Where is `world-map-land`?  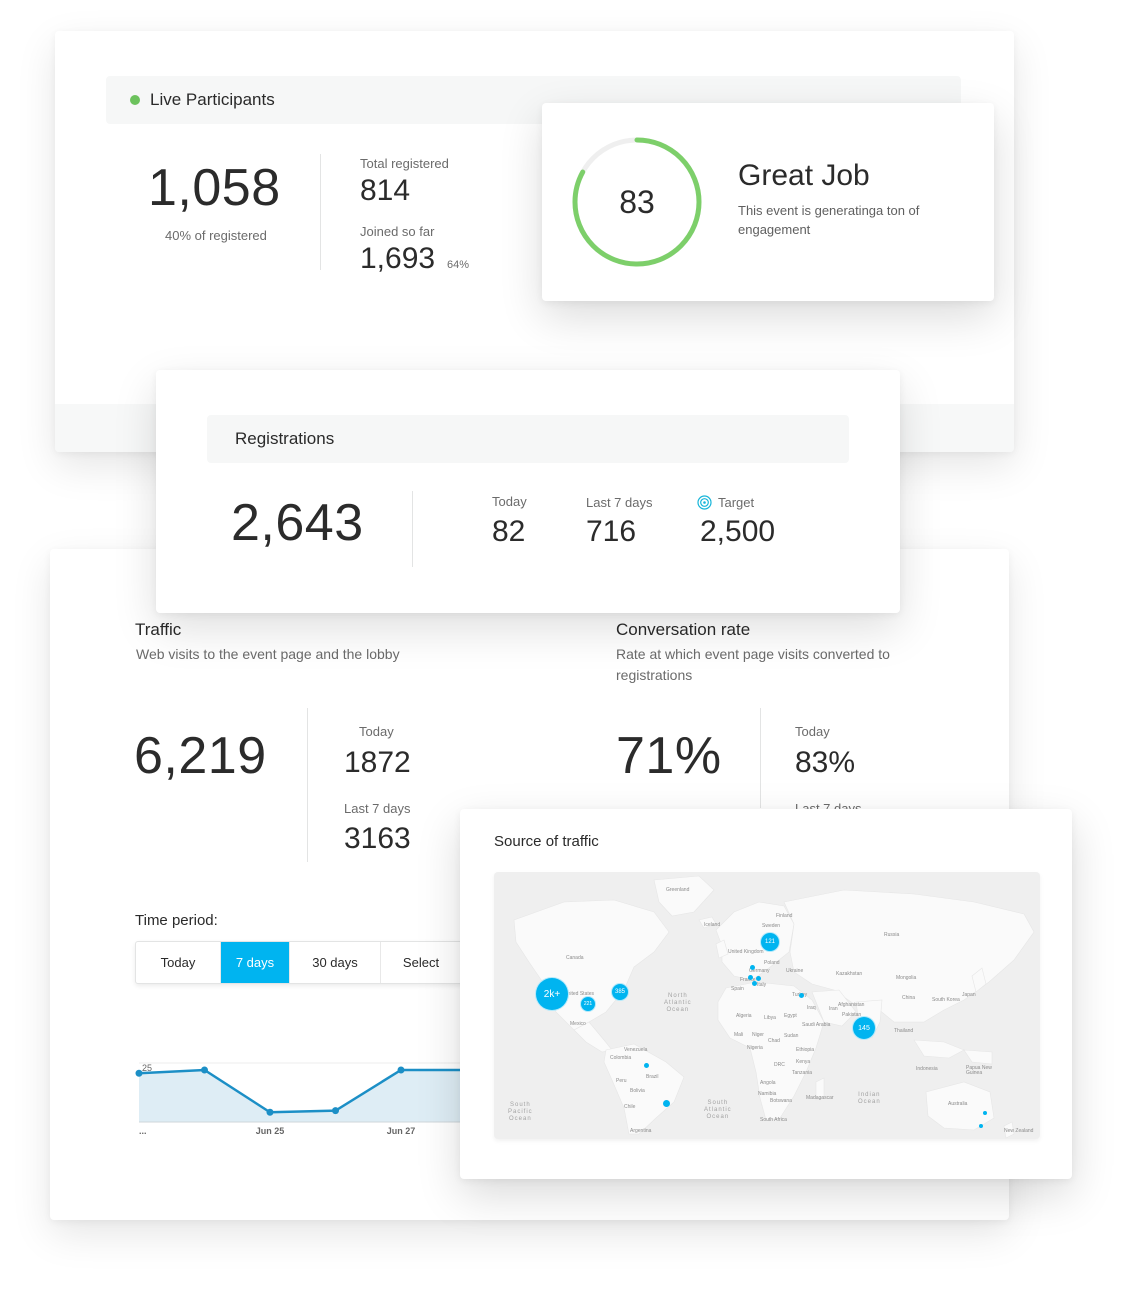
world-map-land is located at coordinates (774, 1007).